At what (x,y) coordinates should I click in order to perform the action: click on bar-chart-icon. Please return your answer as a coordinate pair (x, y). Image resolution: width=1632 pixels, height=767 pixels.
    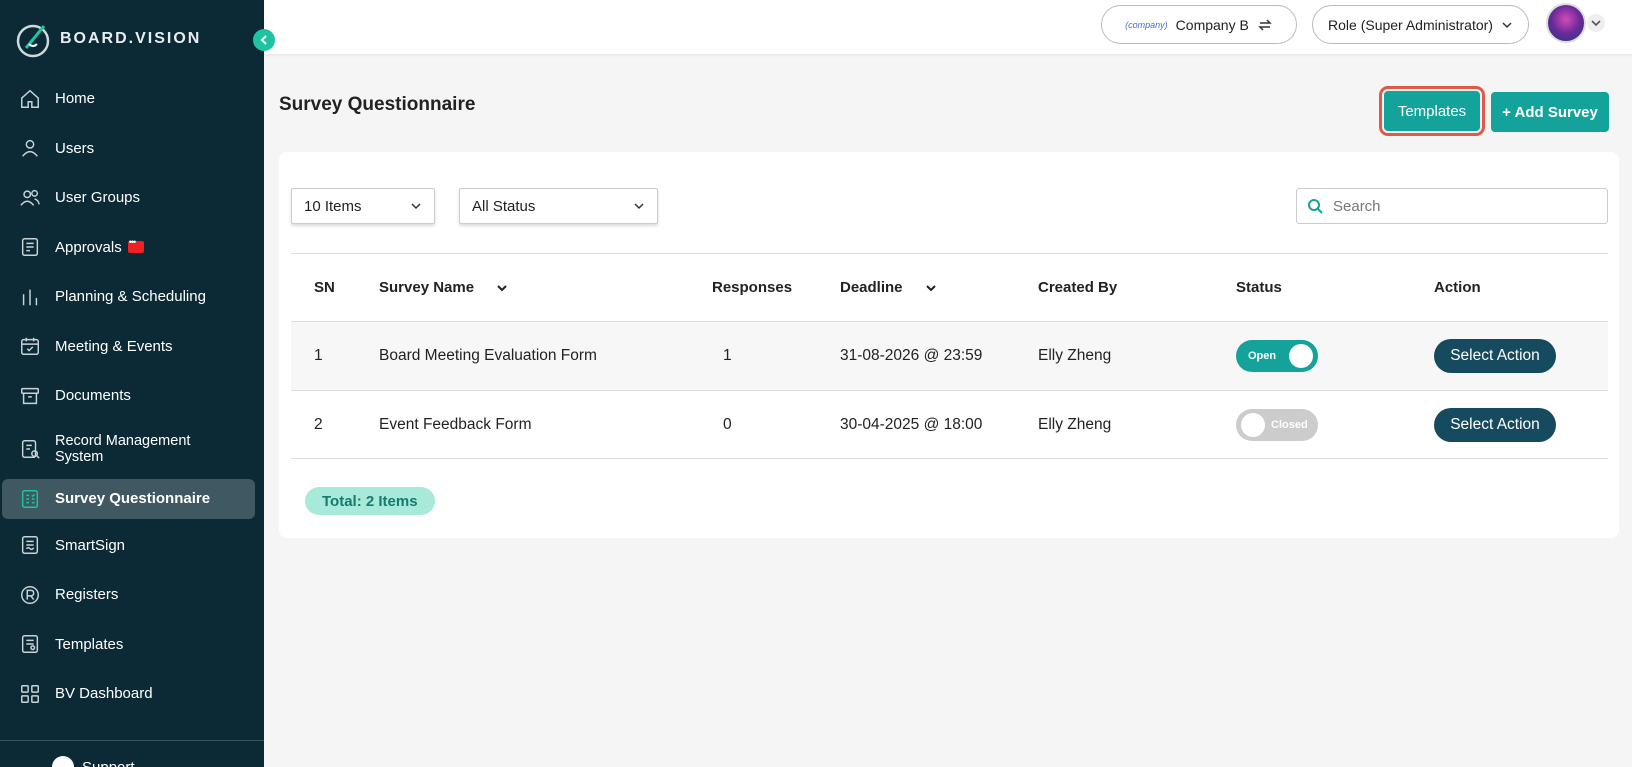
    Looking at the image, I should click on (30, 297).